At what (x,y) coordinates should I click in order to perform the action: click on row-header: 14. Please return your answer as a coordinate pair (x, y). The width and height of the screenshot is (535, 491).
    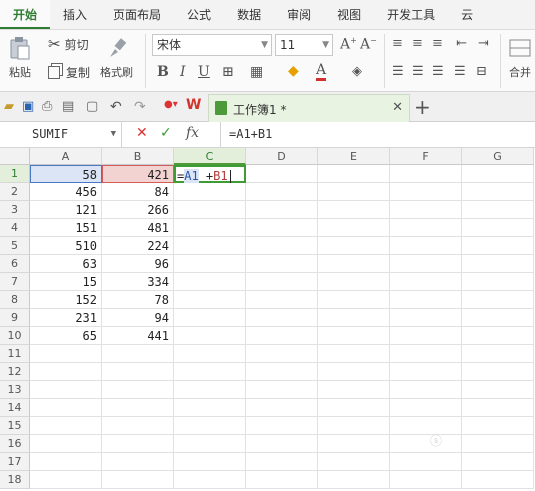
    Looking at the image, I should click on (15, 408).